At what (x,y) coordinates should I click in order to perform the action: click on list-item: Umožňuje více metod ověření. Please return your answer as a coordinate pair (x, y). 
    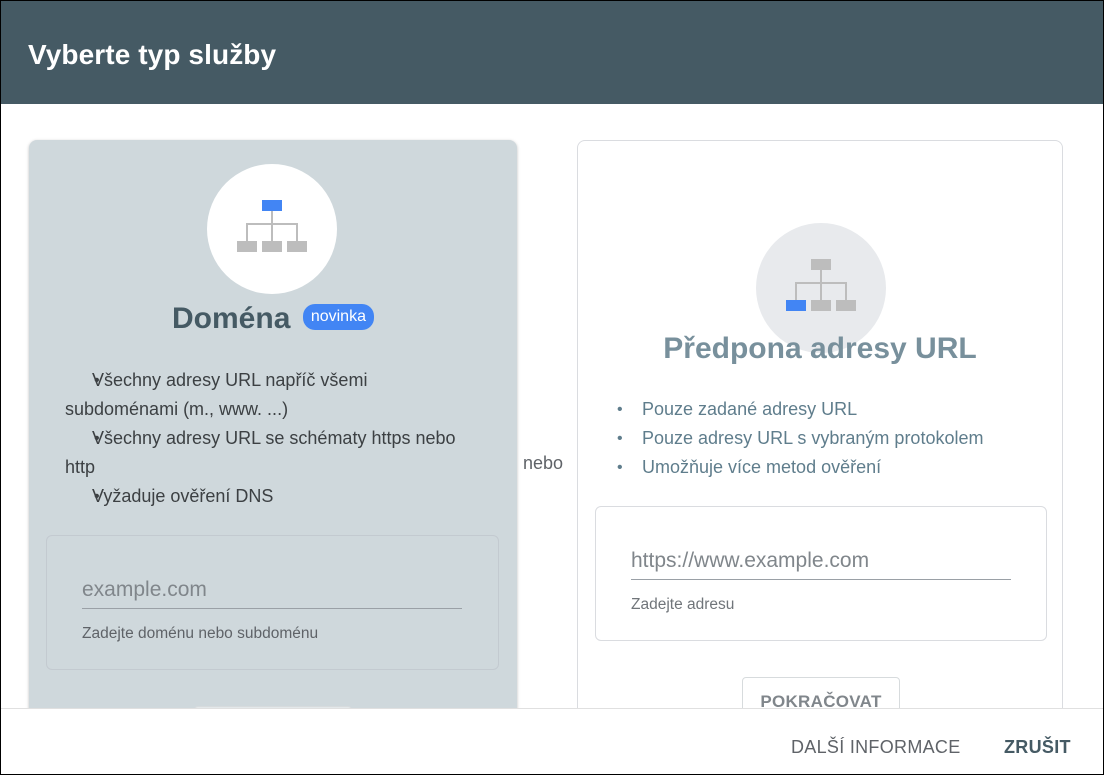
    Looking at the image, I should click on (825, 467).